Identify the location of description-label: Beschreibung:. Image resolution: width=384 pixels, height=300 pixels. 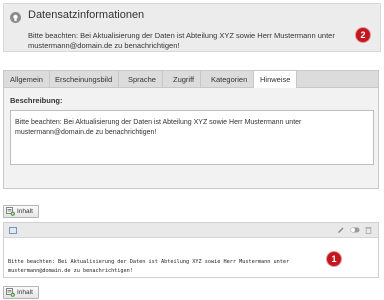
(36, 100).